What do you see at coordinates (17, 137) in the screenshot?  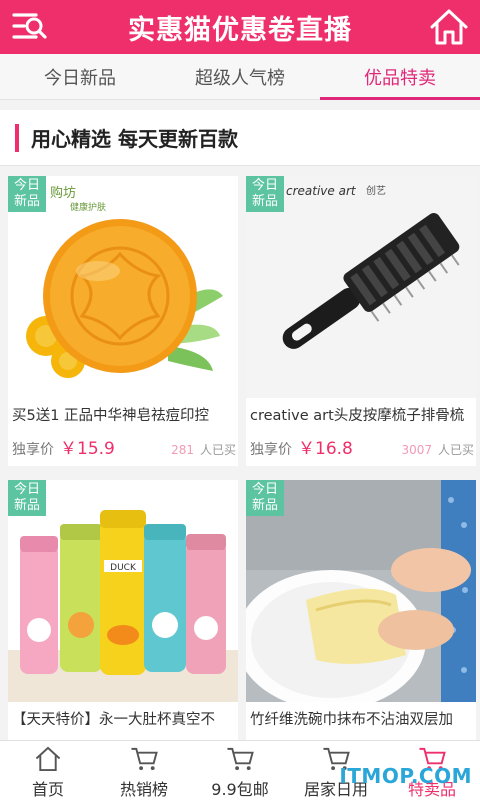 I see `section-accent-bar` at bounding box center [17, 137].